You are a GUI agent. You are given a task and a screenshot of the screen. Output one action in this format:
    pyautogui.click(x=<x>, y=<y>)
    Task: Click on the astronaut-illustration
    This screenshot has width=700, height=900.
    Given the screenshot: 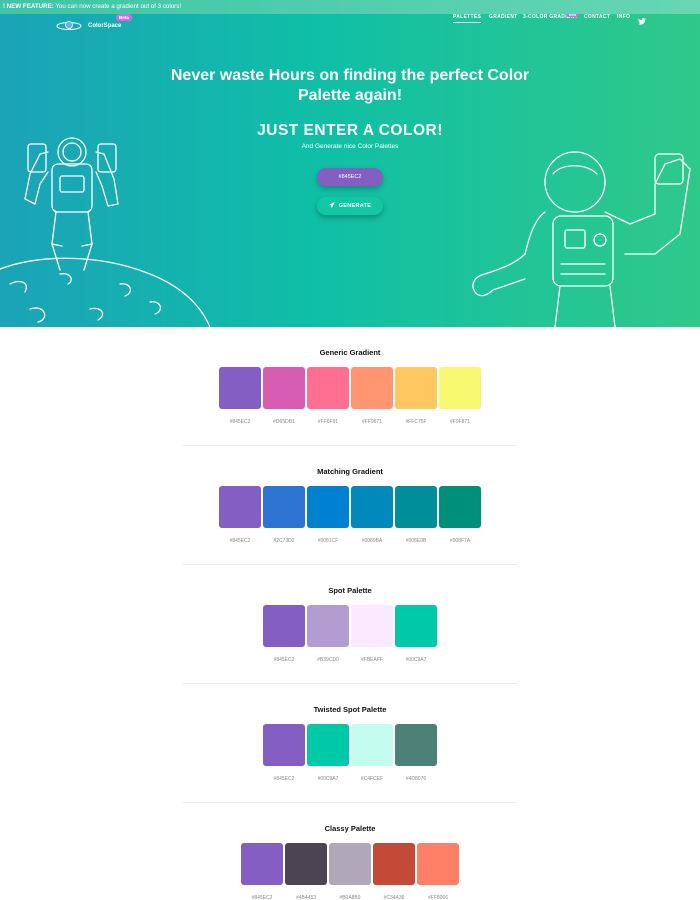 What is the action you would take?
    pyautogui.click(x=581, y=239)
    